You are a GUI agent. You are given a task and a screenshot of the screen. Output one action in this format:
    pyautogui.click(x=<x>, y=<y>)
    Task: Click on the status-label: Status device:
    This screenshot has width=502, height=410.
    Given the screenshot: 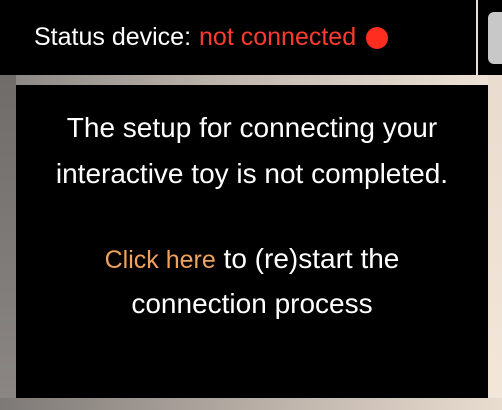 What is the action you would take?
    pyautogui.click(x=113, y=37)
    